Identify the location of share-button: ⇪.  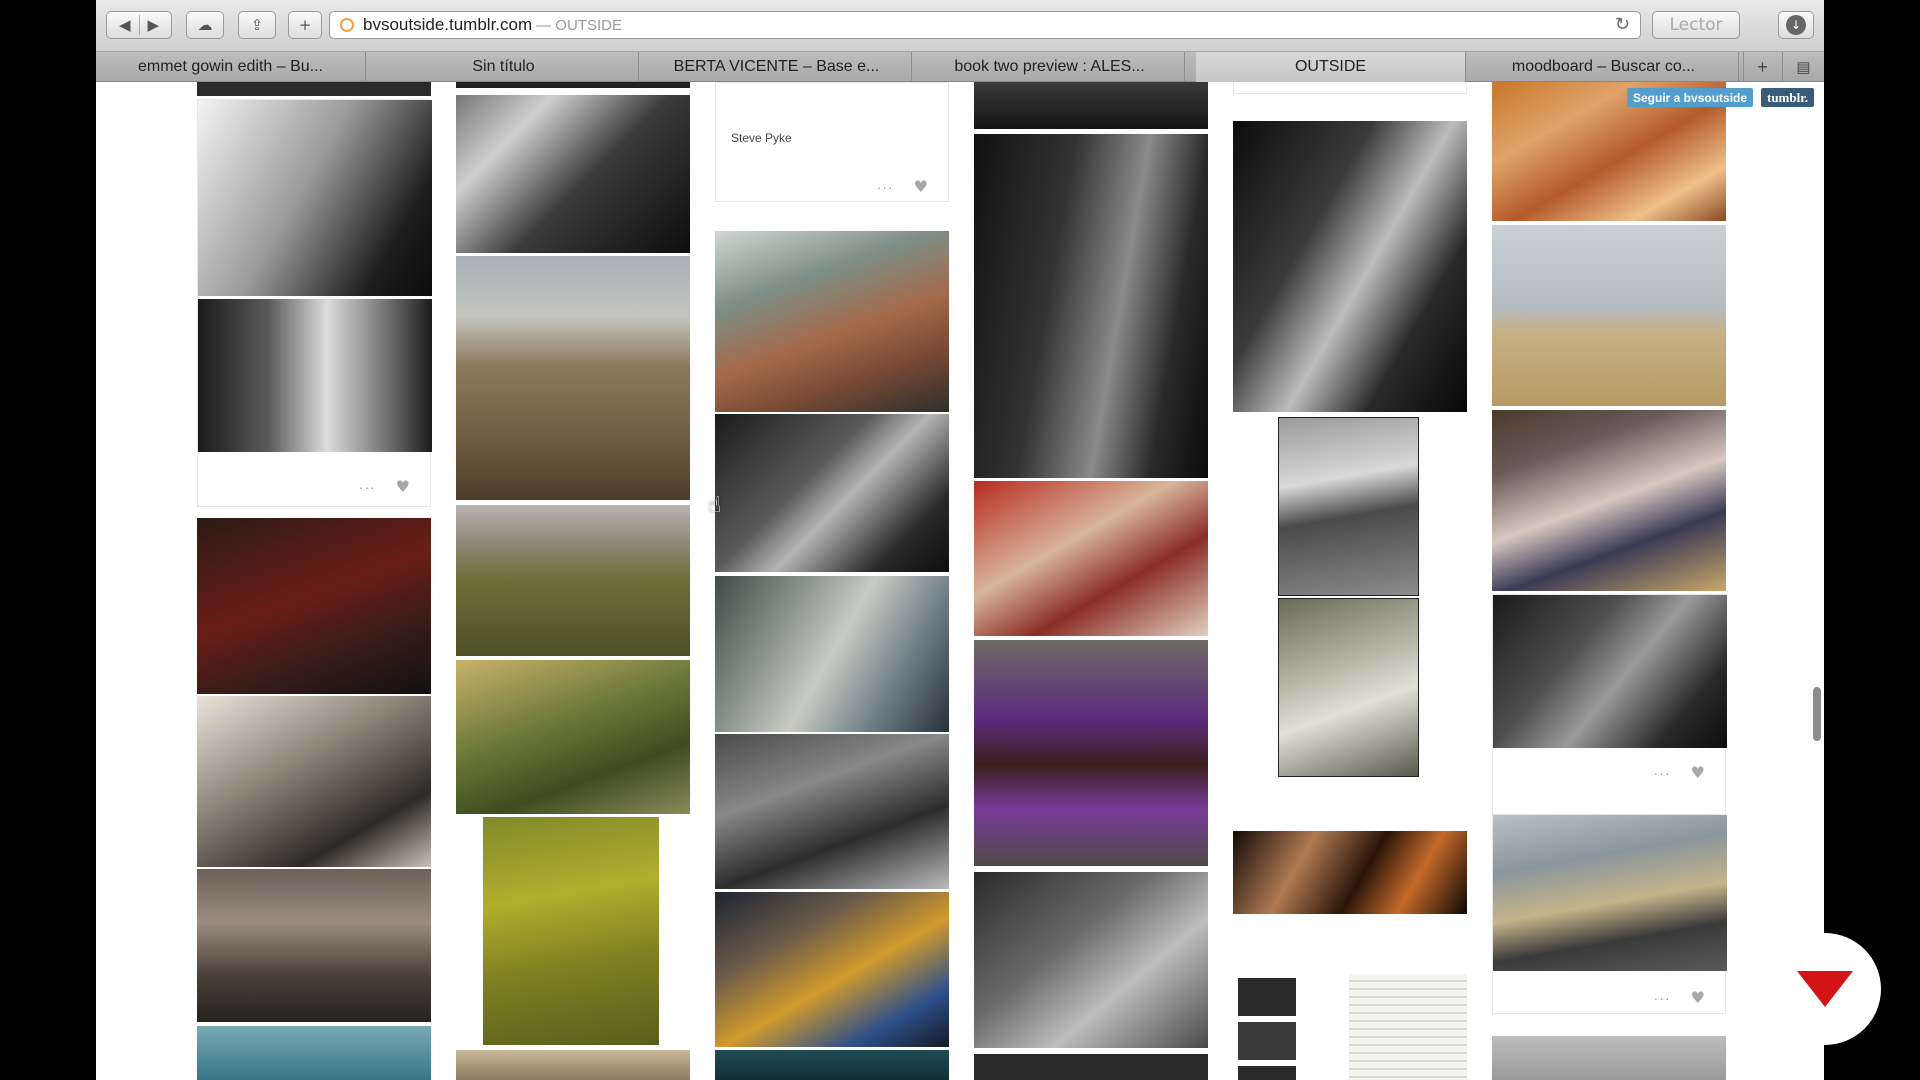
(257, 25).